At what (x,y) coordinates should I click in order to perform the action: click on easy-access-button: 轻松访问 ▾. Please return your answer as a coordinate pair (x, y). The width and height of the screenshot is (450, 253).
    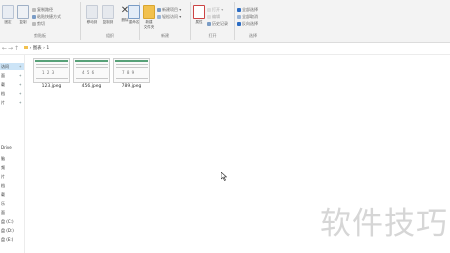
    Looking at the image, I should click on (169, 16).